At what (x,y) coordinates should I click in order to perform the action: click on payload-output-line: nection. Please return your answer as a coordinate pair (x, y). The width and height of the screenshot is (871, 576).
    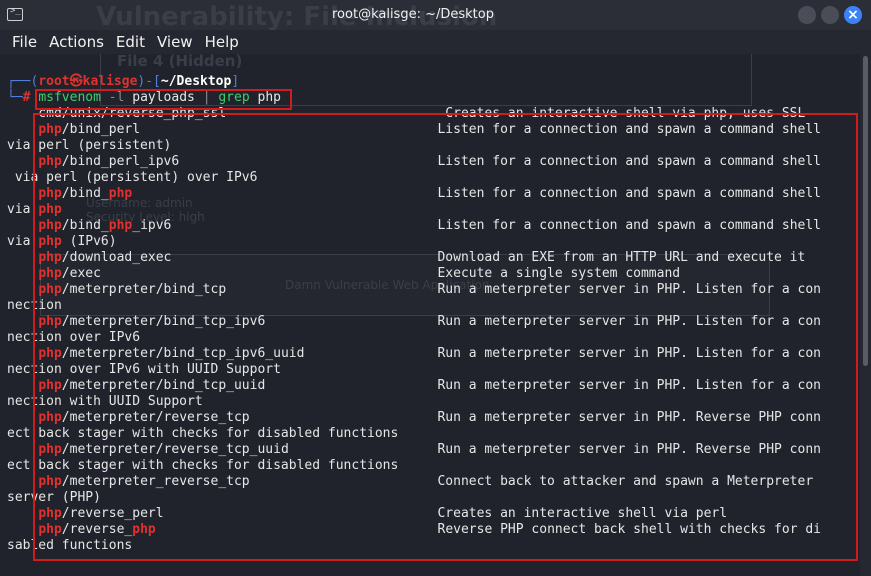
    Looking at the image, I should click on (34, 305).